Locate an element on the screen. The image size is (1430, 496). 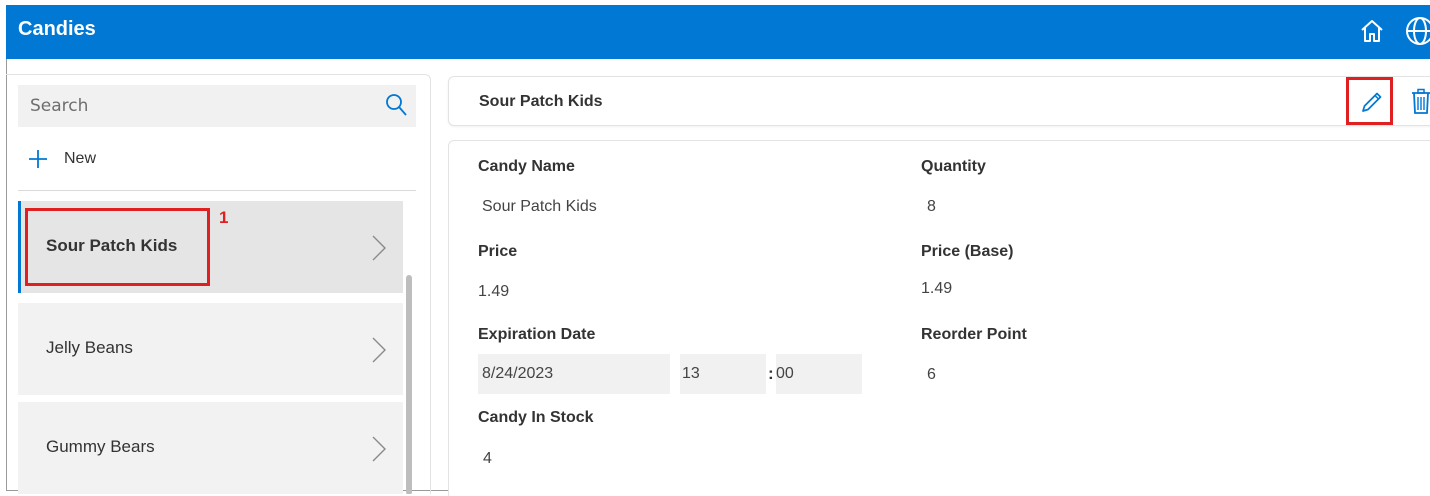
price-value: 1.49 is located at coordinates (494, 291).